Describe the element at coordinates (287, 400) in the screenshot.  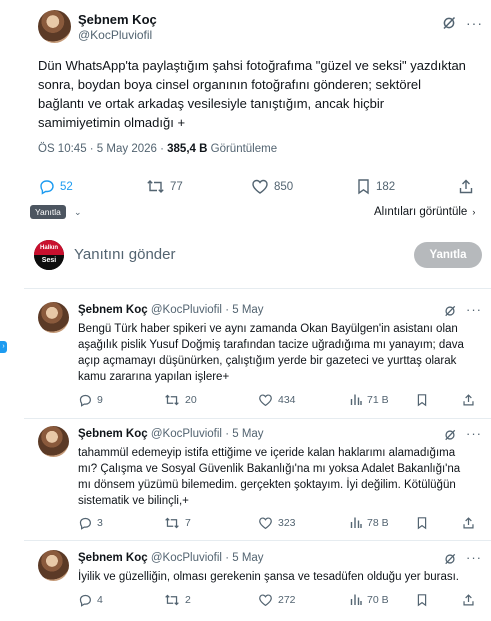
I see `like-count: 434` at that location.